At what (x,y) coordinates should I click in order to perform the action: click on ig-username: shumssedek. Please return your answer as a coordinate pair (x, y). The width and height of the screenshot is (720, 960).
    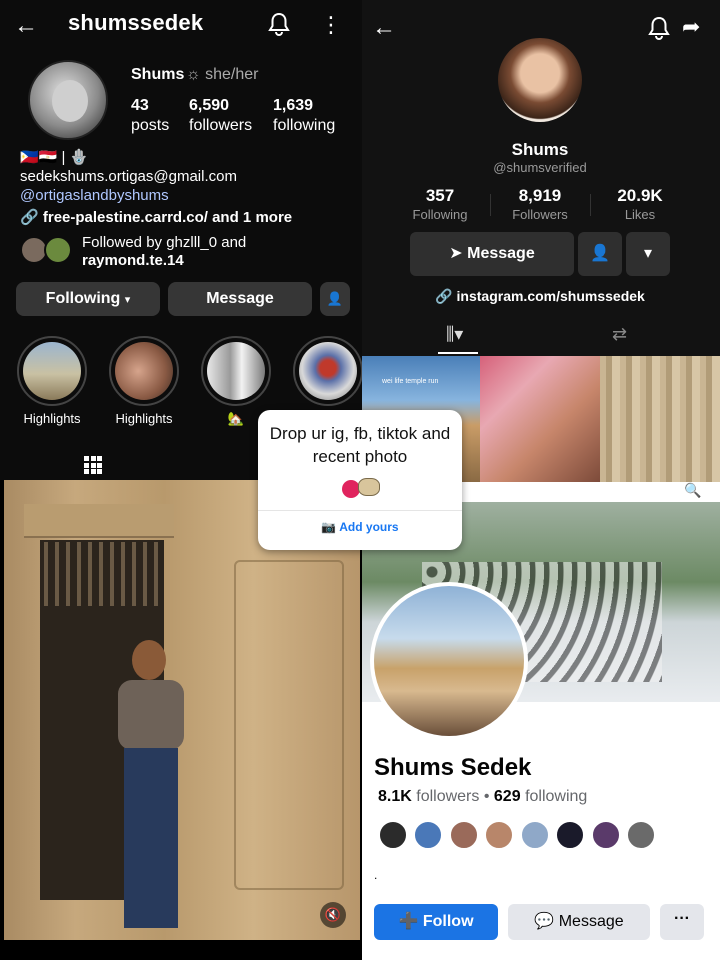
    Looking at the image, I should click on (136, 22).